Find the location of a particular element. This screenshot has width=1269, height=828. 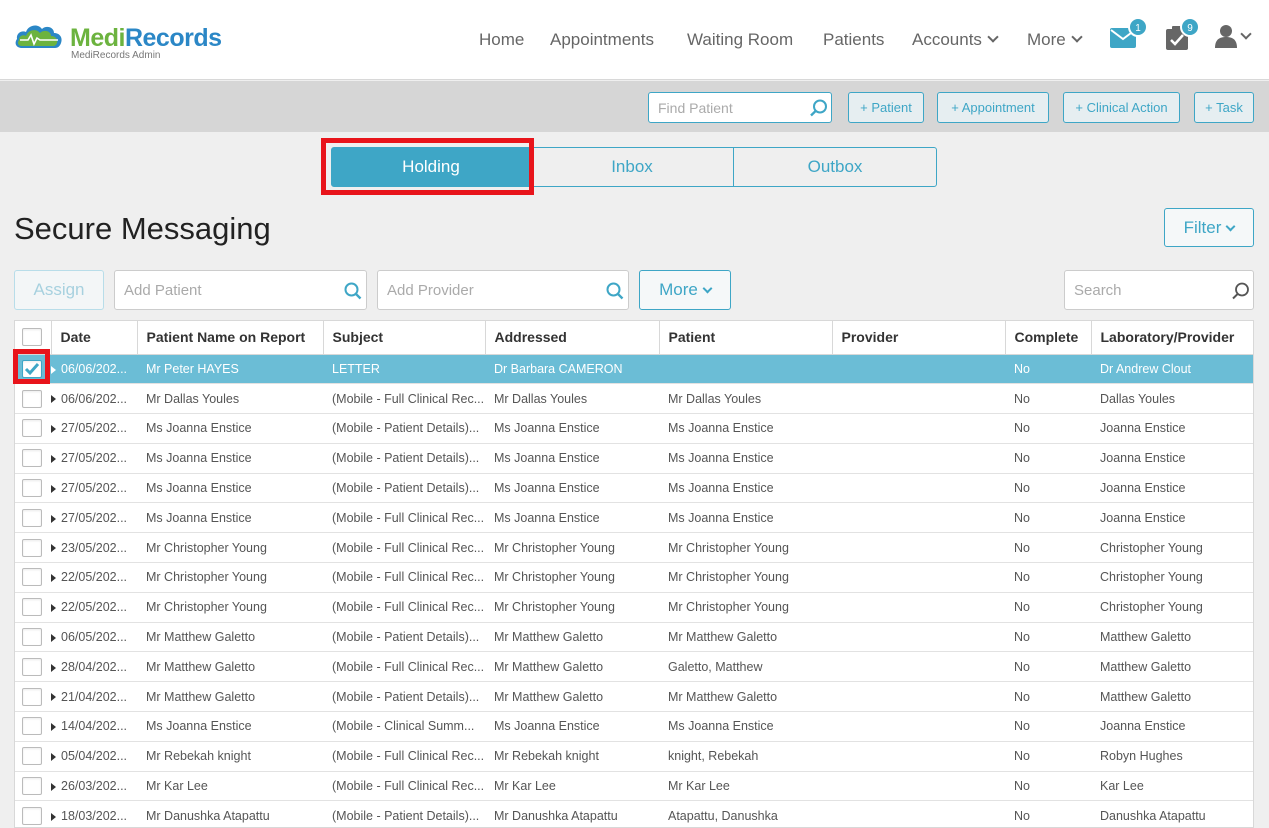

nav-waiting-room: Waiting Room is located at coordinates (740, 40).